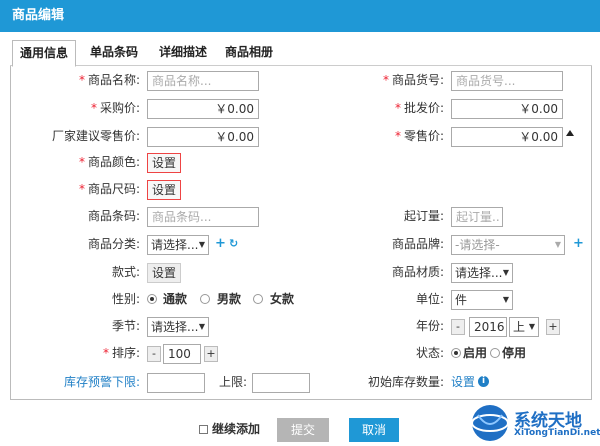 Image resolution: width=600 pixels, height=446 pixels. What do you see at coordinates (125, 326) in the screenshot?
I see `season-label: 季节:` at bounding box center [125, 326].